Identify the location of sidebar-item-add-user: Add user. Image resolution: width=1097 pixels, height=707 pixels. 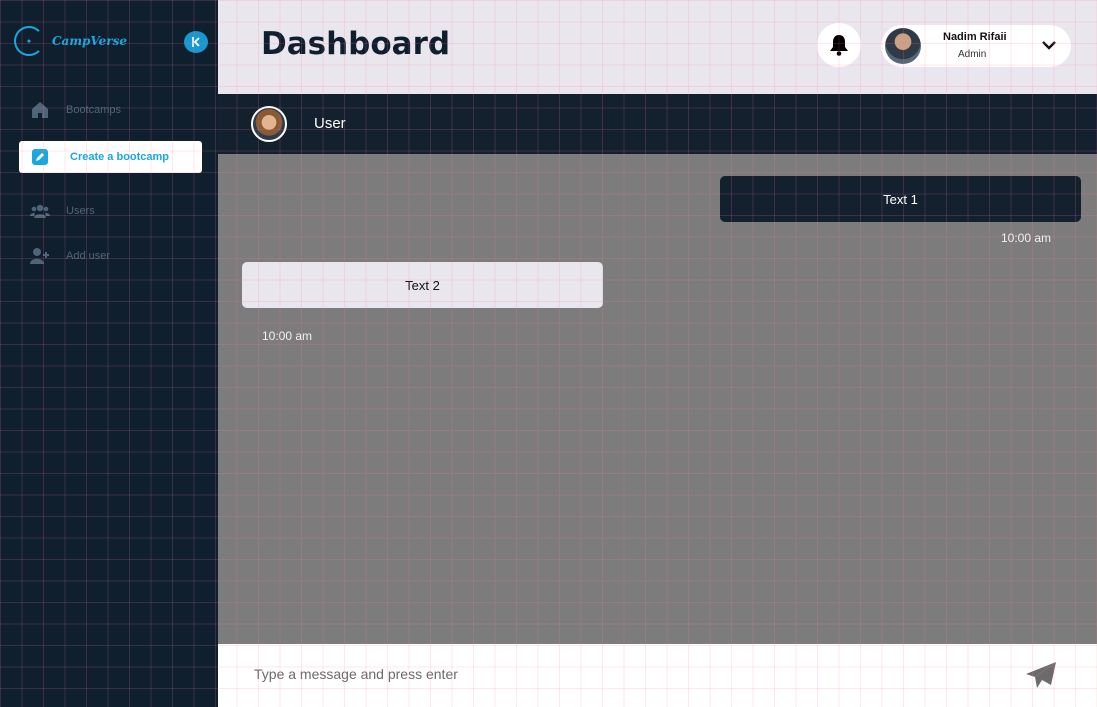
(110, 256).